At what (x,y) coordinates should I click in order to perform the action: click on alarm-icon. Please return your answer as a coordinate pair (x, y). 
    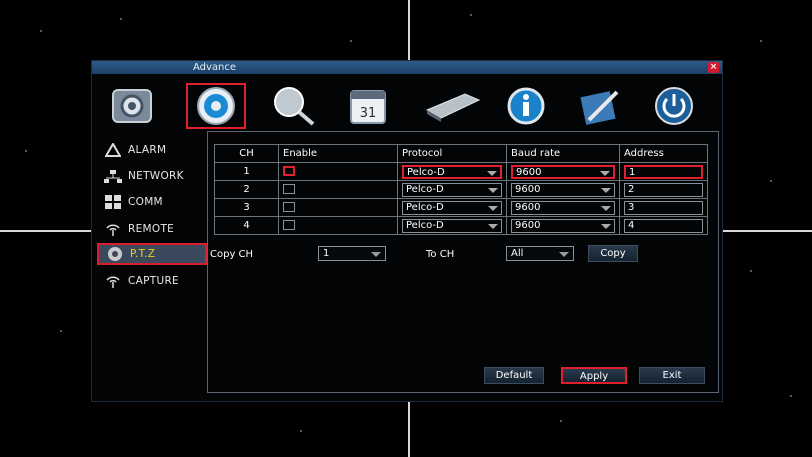
    Looking at the image, I should click on (113, 150).